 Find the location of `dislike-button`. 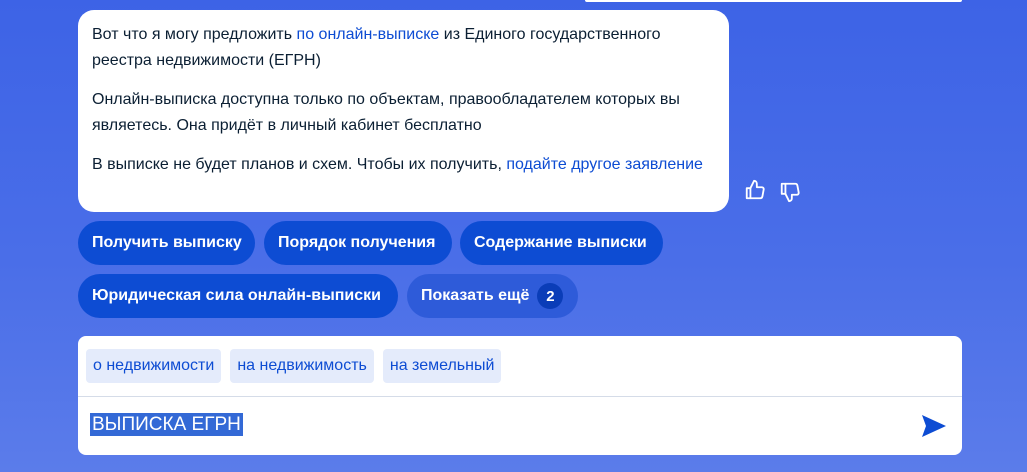

dislike-button is located at coordinates (790, 192).